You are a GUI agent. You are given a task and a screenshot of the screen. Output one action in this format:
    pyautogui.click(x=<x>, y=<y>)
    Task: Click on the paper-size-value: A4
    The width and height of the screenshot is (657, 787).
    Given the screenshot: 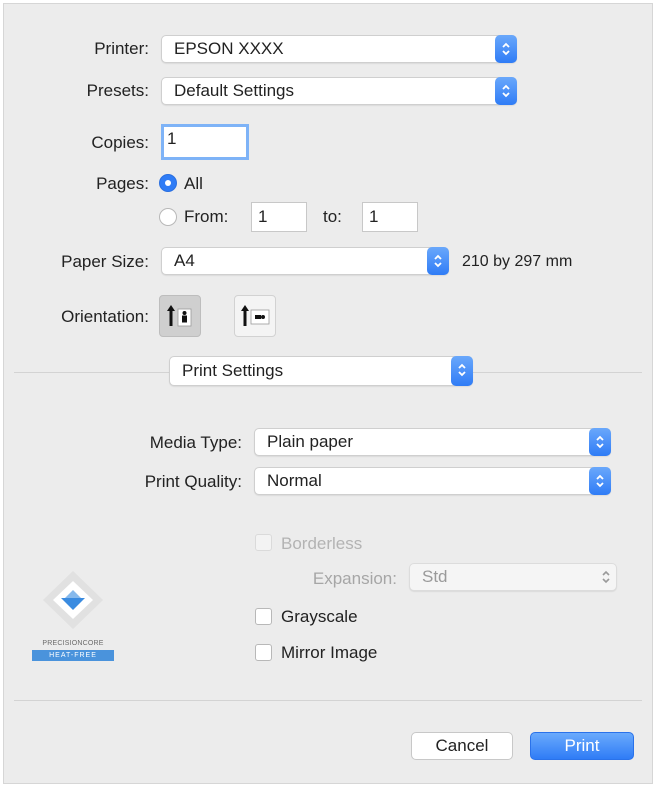 What is the action you would take?
    pyautogui.click(x=184, y=260)
    